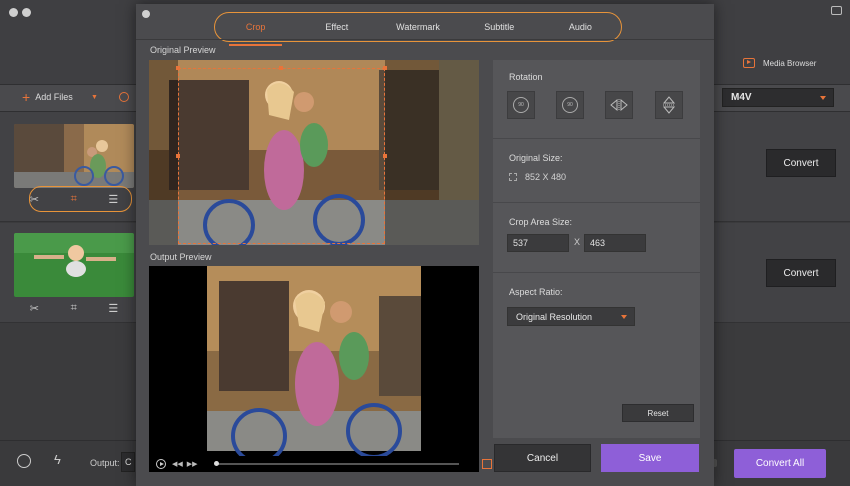  Describe the element at coordinates (536, 158) in the screenshot. I see `original-size-title: Original Size:` at that location.